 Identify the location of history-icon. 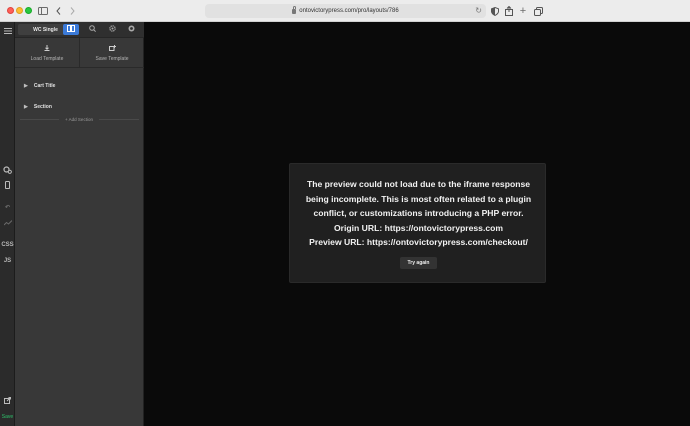
(7, 223).